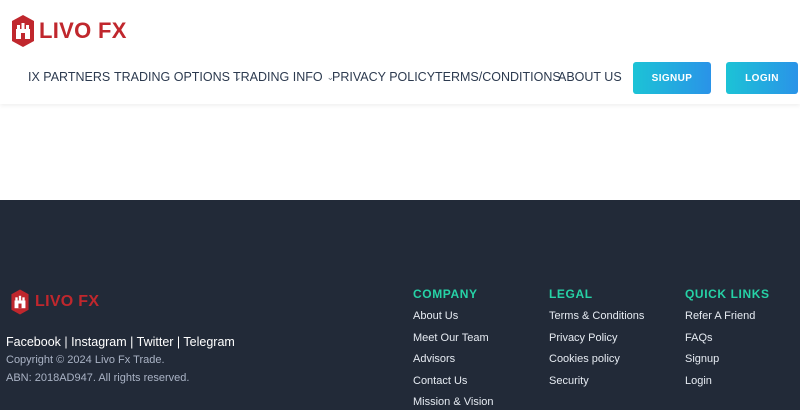 This screenshot has height=418, width=800. I want to click on nav-trading-options: TRADING OPTIONS ⌄, so click(178, 77).